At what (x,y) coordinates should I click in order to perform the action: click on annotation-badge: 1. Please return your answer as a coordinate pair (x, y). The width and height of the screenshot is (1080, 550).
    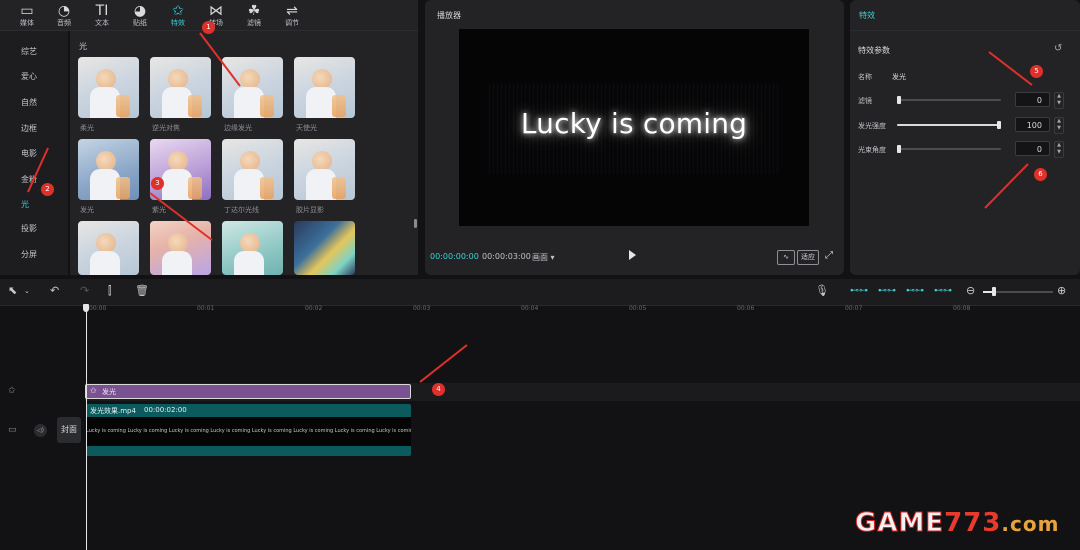
    Looking at the image, I should click on (208, 27).